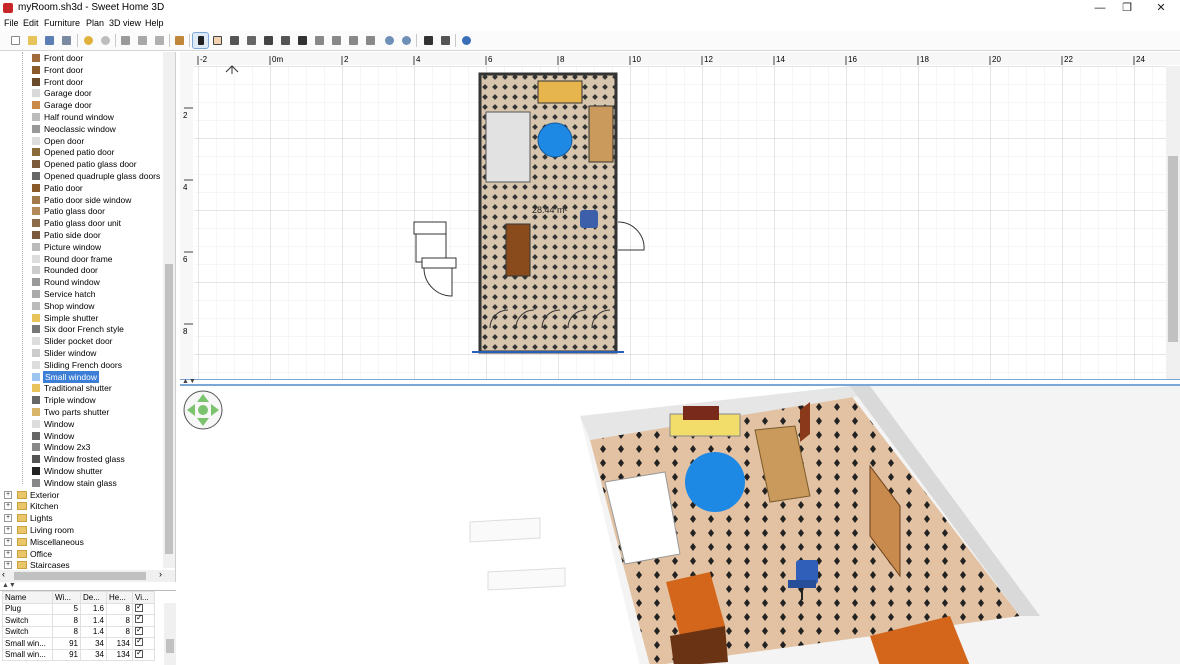  I want to click on catalog-item: Two parts shutter, so click(81, 412).